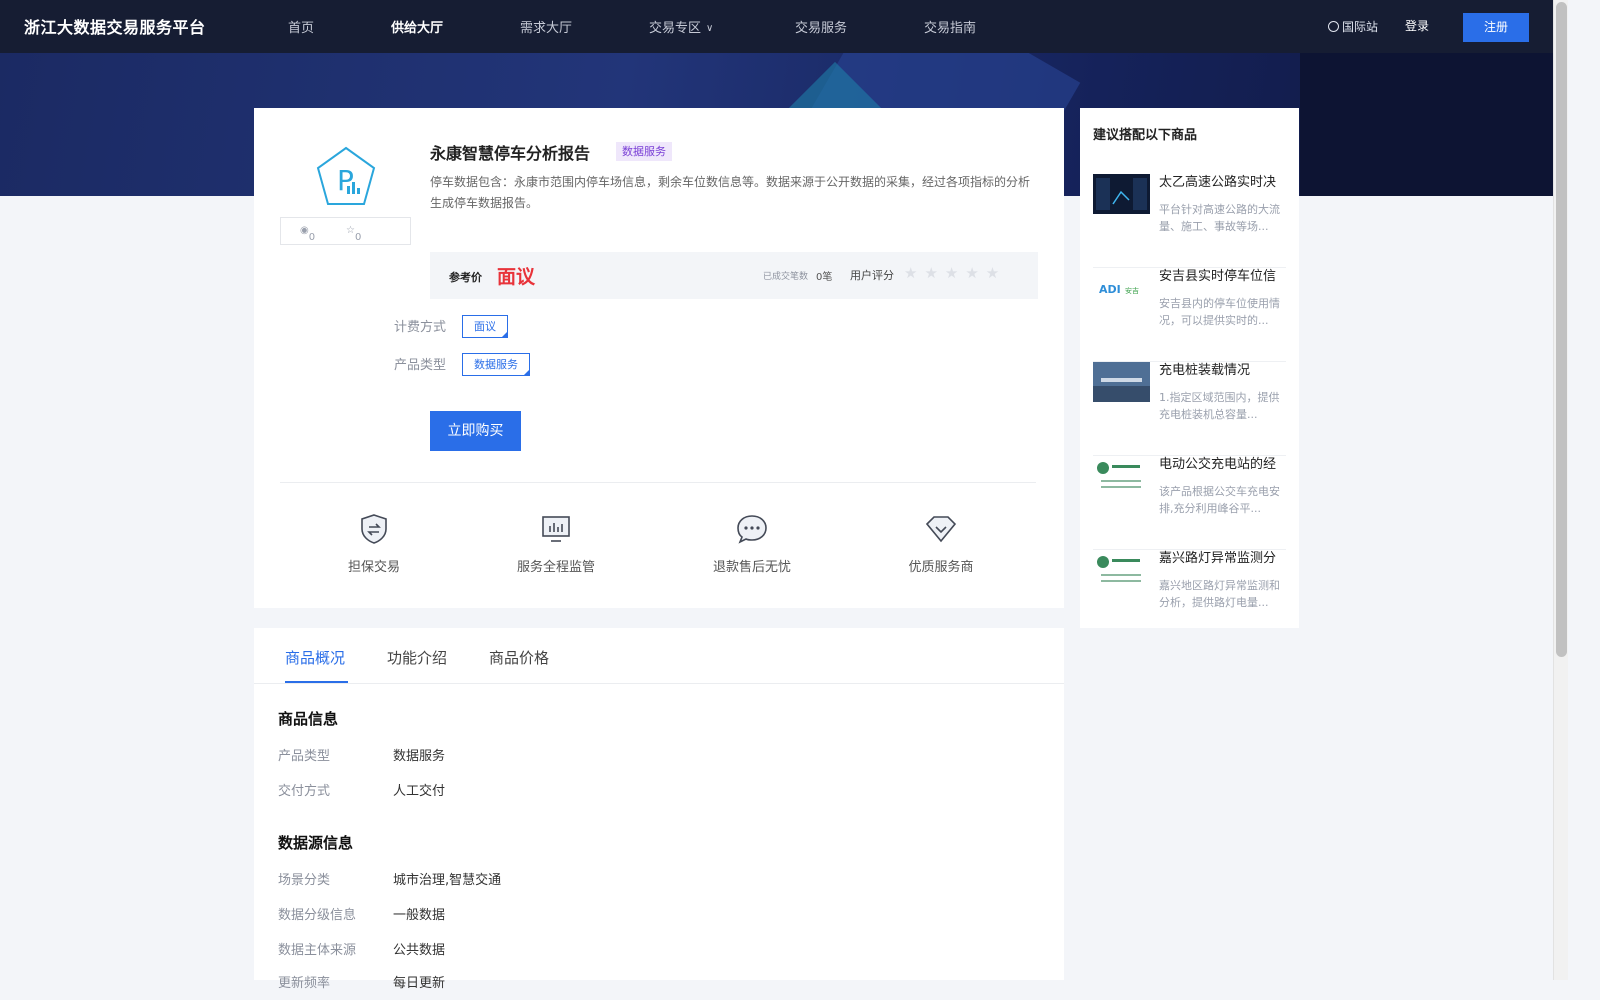  Describe the element at coordinates (1121, 288) in the screenshot. I see `suggest-thumbnail: ADI 安吉` at that location.